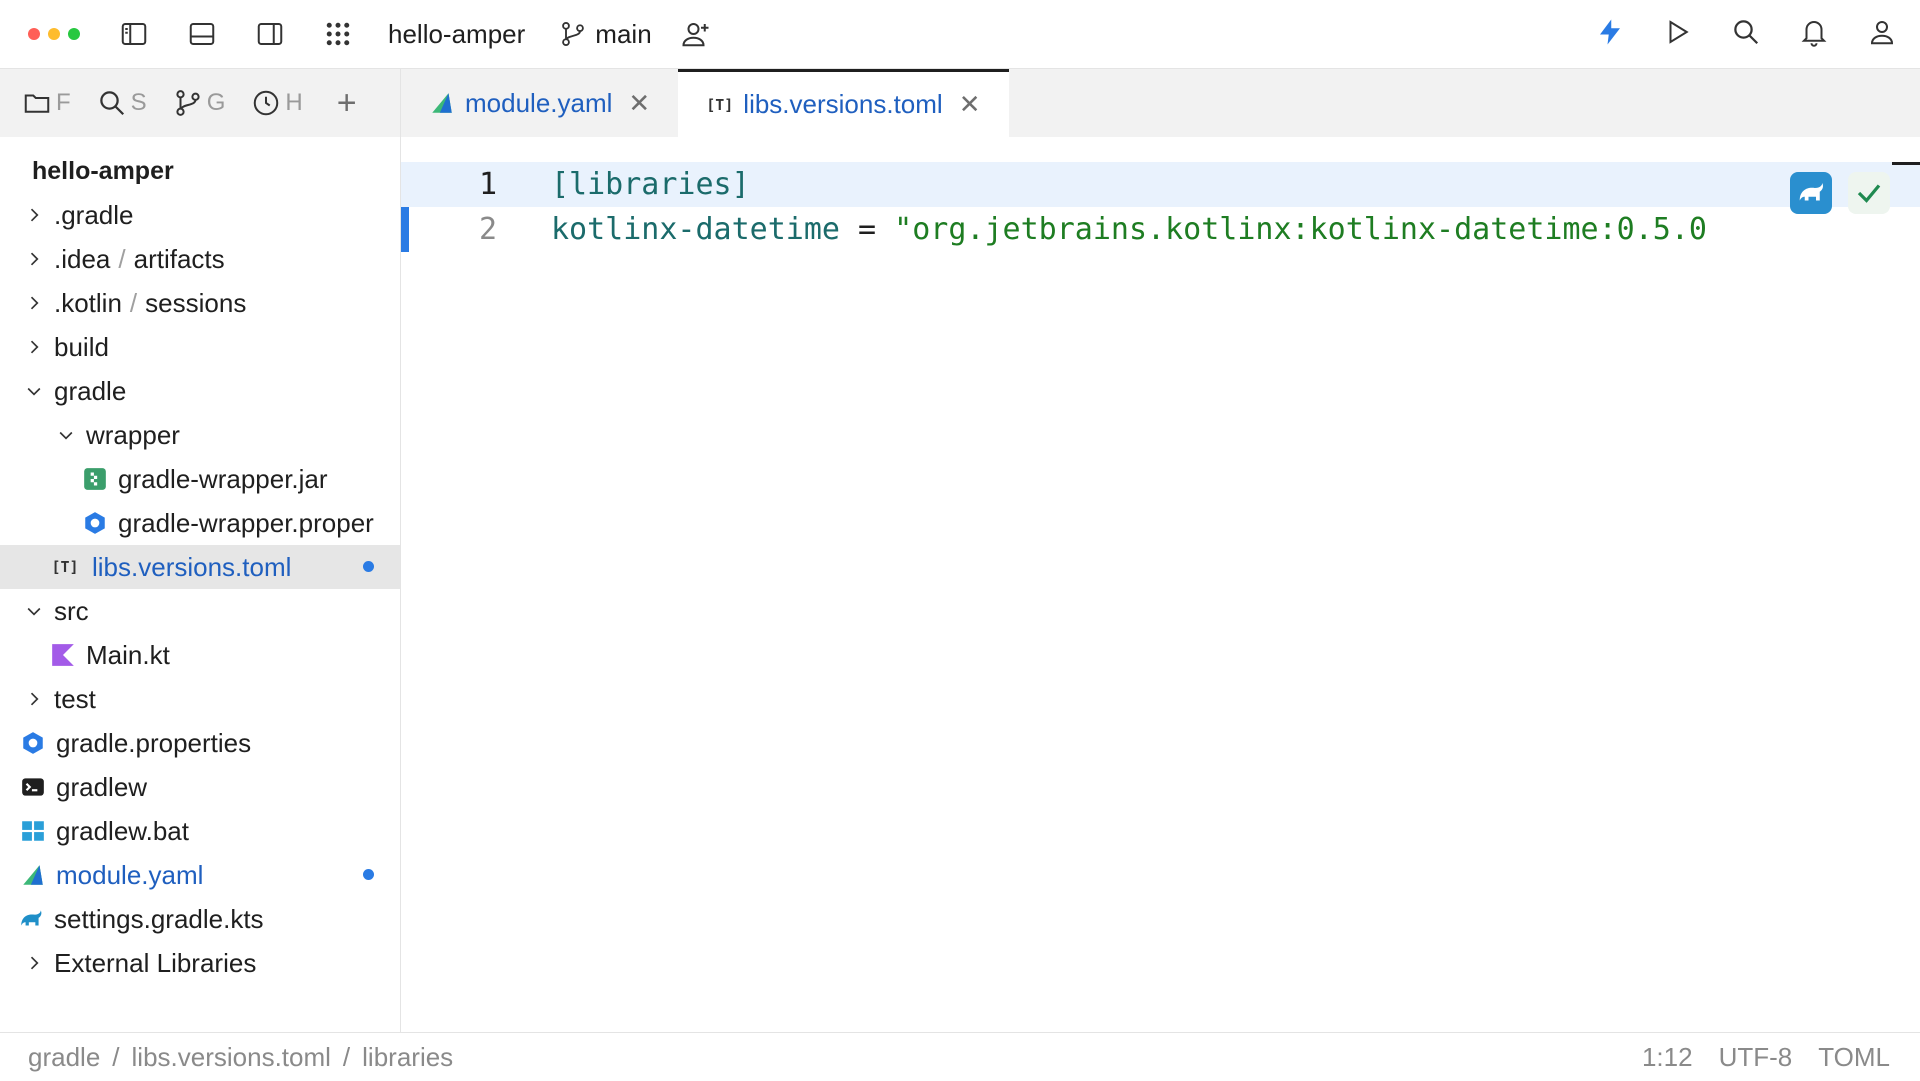  I want to click on lightning-icon, so click(1610, 32).